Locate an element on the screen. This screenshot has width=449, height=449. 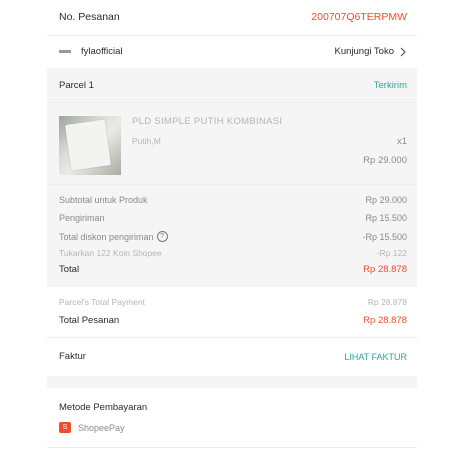
summary-value: -Rp 122 is located at coordinates (391, 253).